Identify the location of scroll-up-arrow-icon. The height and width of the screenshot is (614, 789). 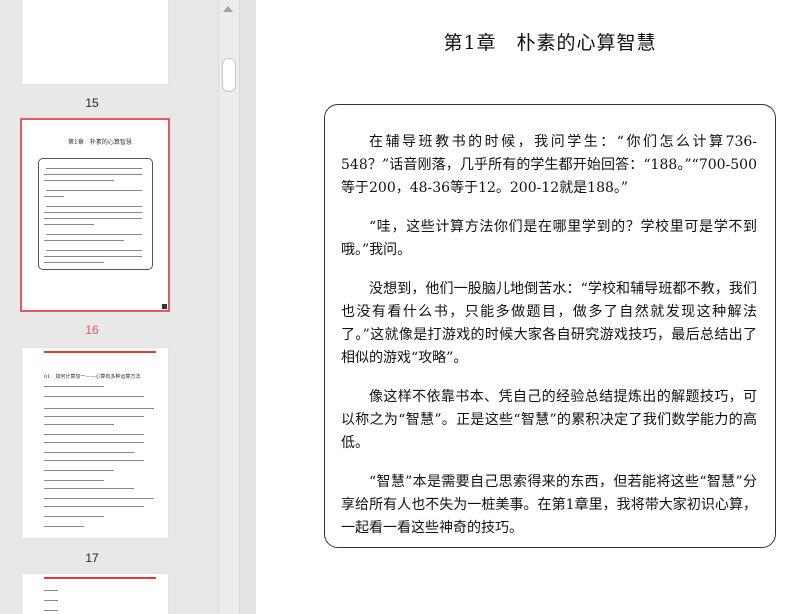
(228, 9).